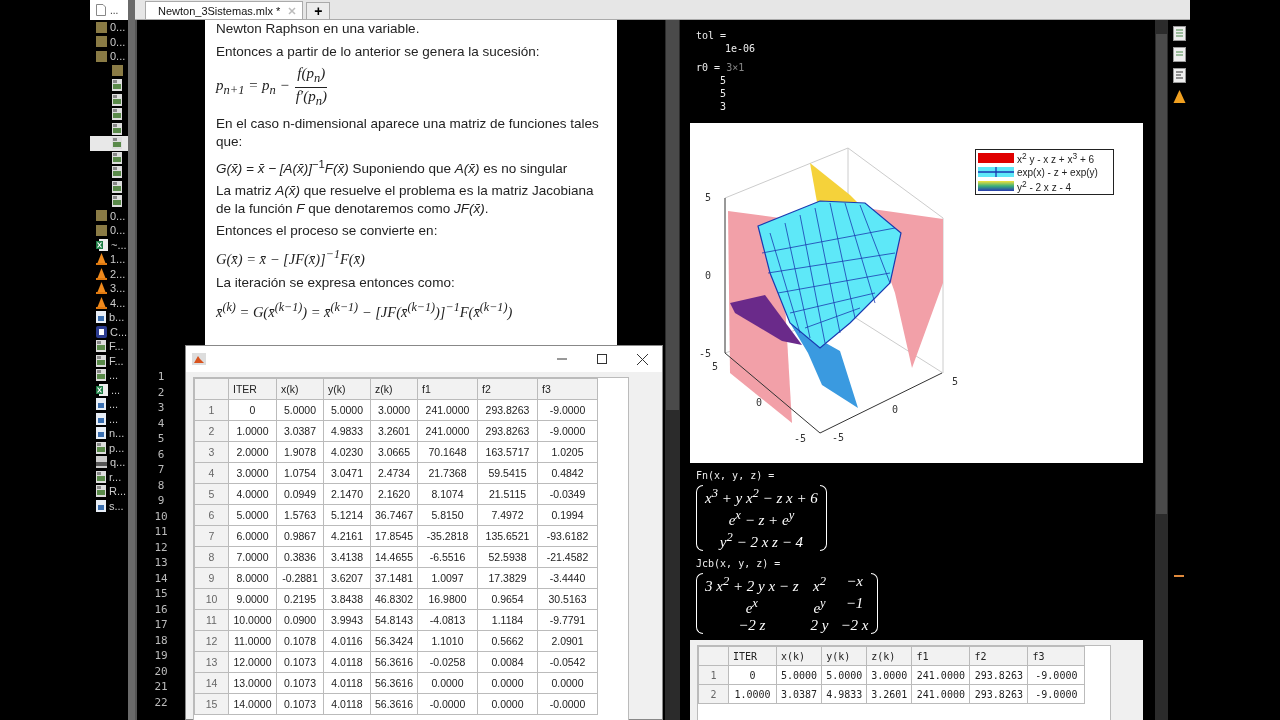  Describe the element at coordinates (507, 389) in the screenshot. I see `column-header: f2` at that location.